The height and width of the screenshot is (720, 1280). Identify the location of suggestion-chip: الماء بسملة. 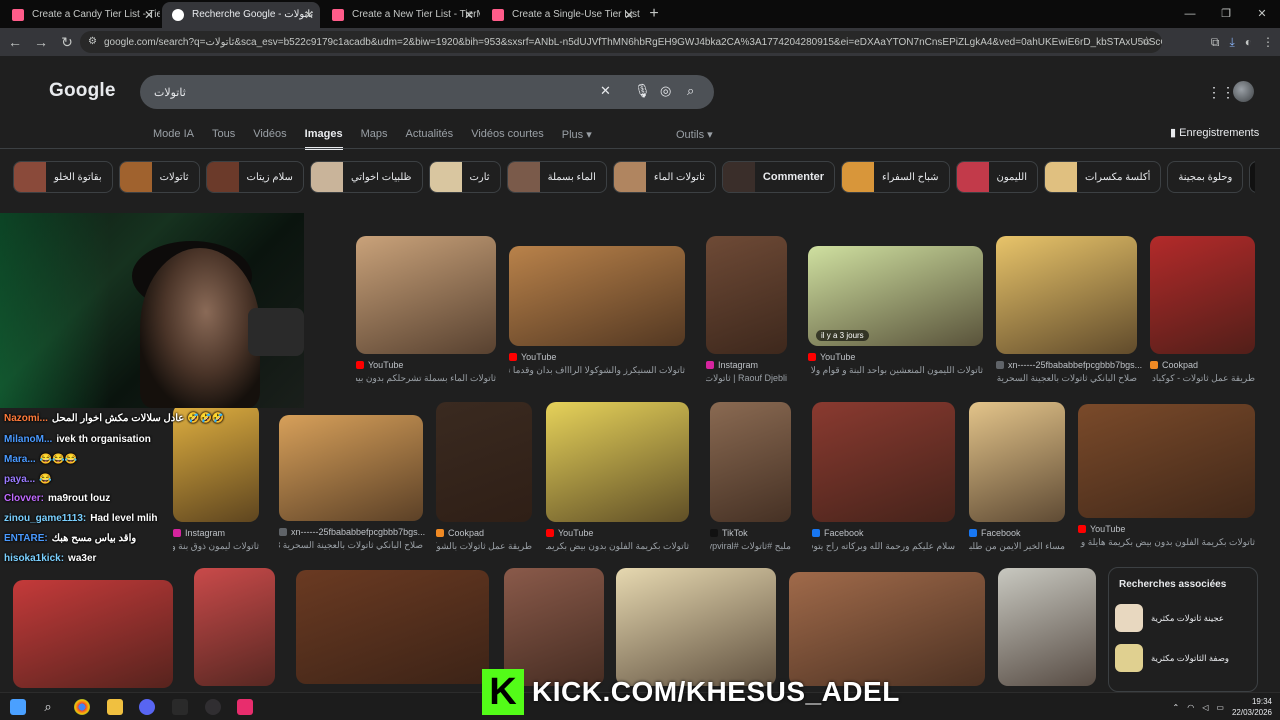
(556, 177).